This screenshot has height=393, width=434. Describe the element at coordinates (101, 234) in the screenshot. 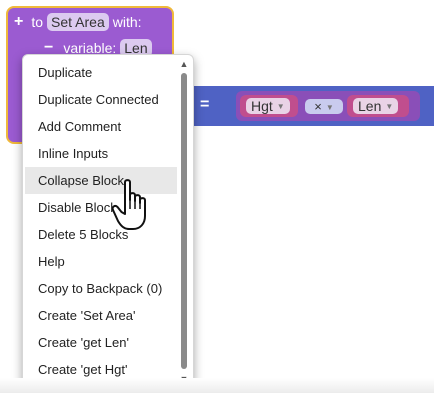

I see `menu-item-delete-blocks: Delete 5 Blocks` at that location.